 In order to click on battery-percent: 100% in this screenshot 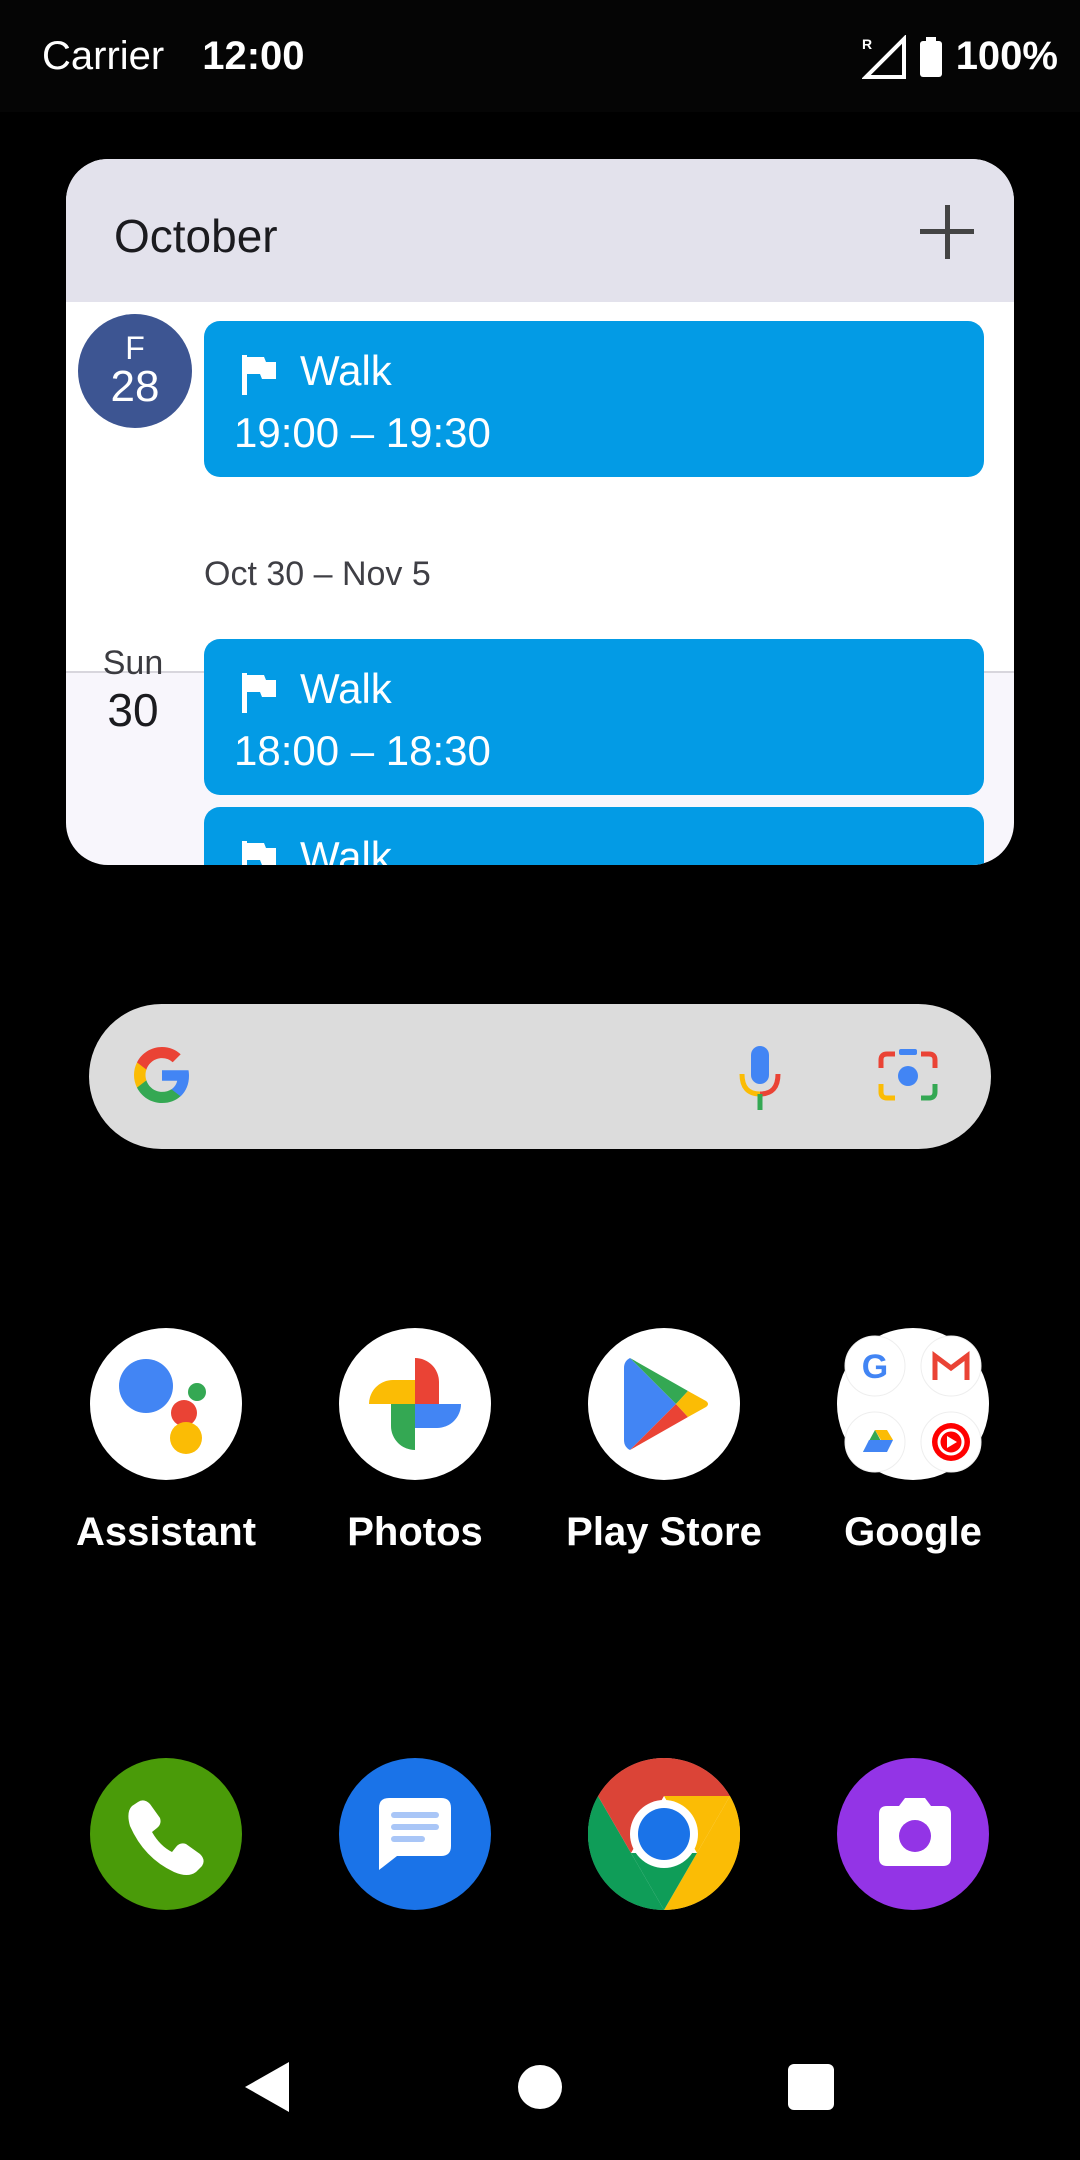, I will do `click(1006, 56)`.